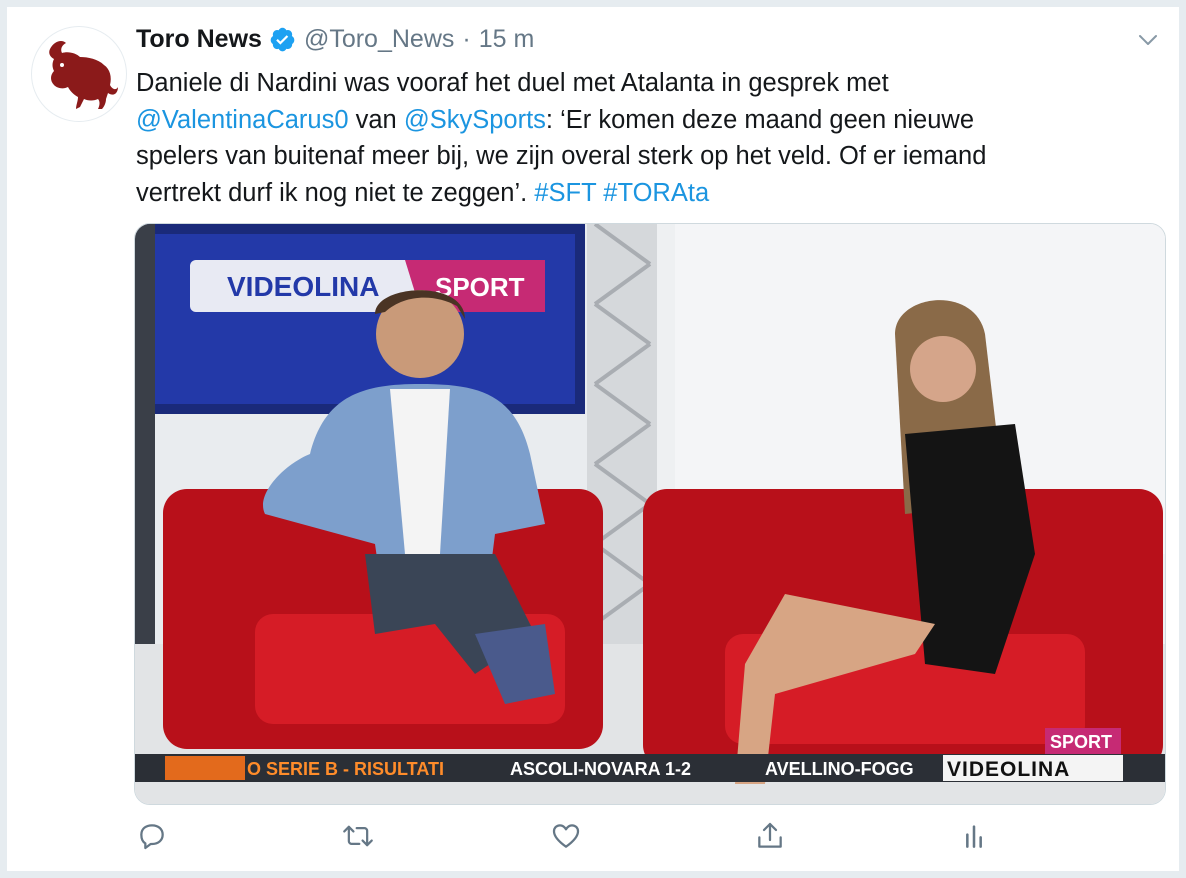 The image size is (1186, 878). Describe the element at coordinates (303, 286) in the screenshot. I see `studio-logo-text: VIDEOLINA` at that location.